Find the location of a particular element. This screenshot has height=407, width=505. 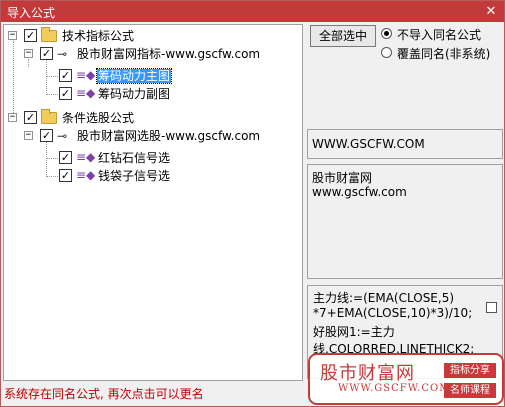

status-message: 系统存在同名公式, 再次点击可以更名 is located at coordinates (104, 394).